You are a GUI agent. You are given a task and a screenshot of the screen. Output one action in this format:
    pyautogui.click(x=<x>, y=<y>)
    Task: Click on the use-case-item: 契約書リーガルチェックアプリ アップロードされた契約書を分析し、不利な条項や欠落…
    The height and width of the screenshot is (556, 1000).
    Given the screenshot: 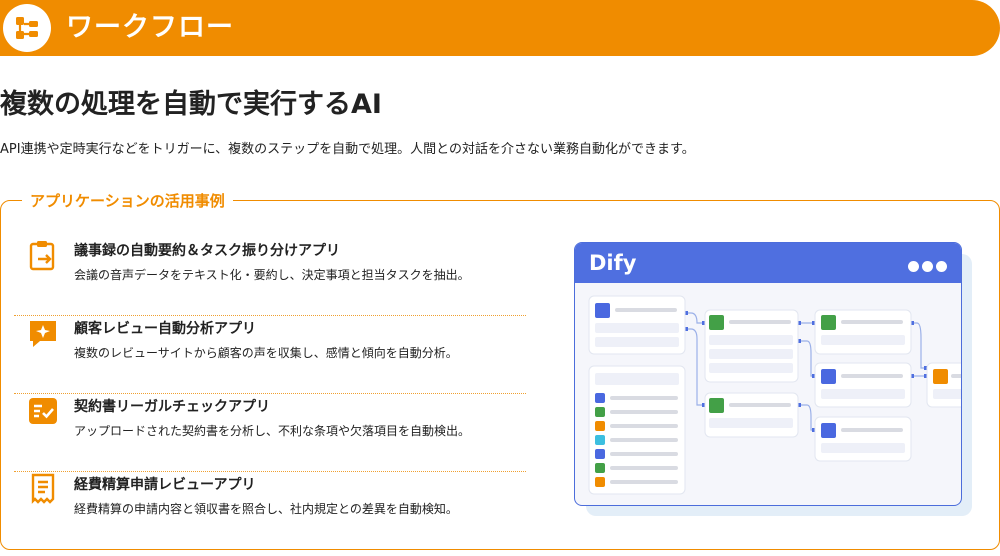 What is the action you would take?
    pyautogui.click(x=270, y=433)
    